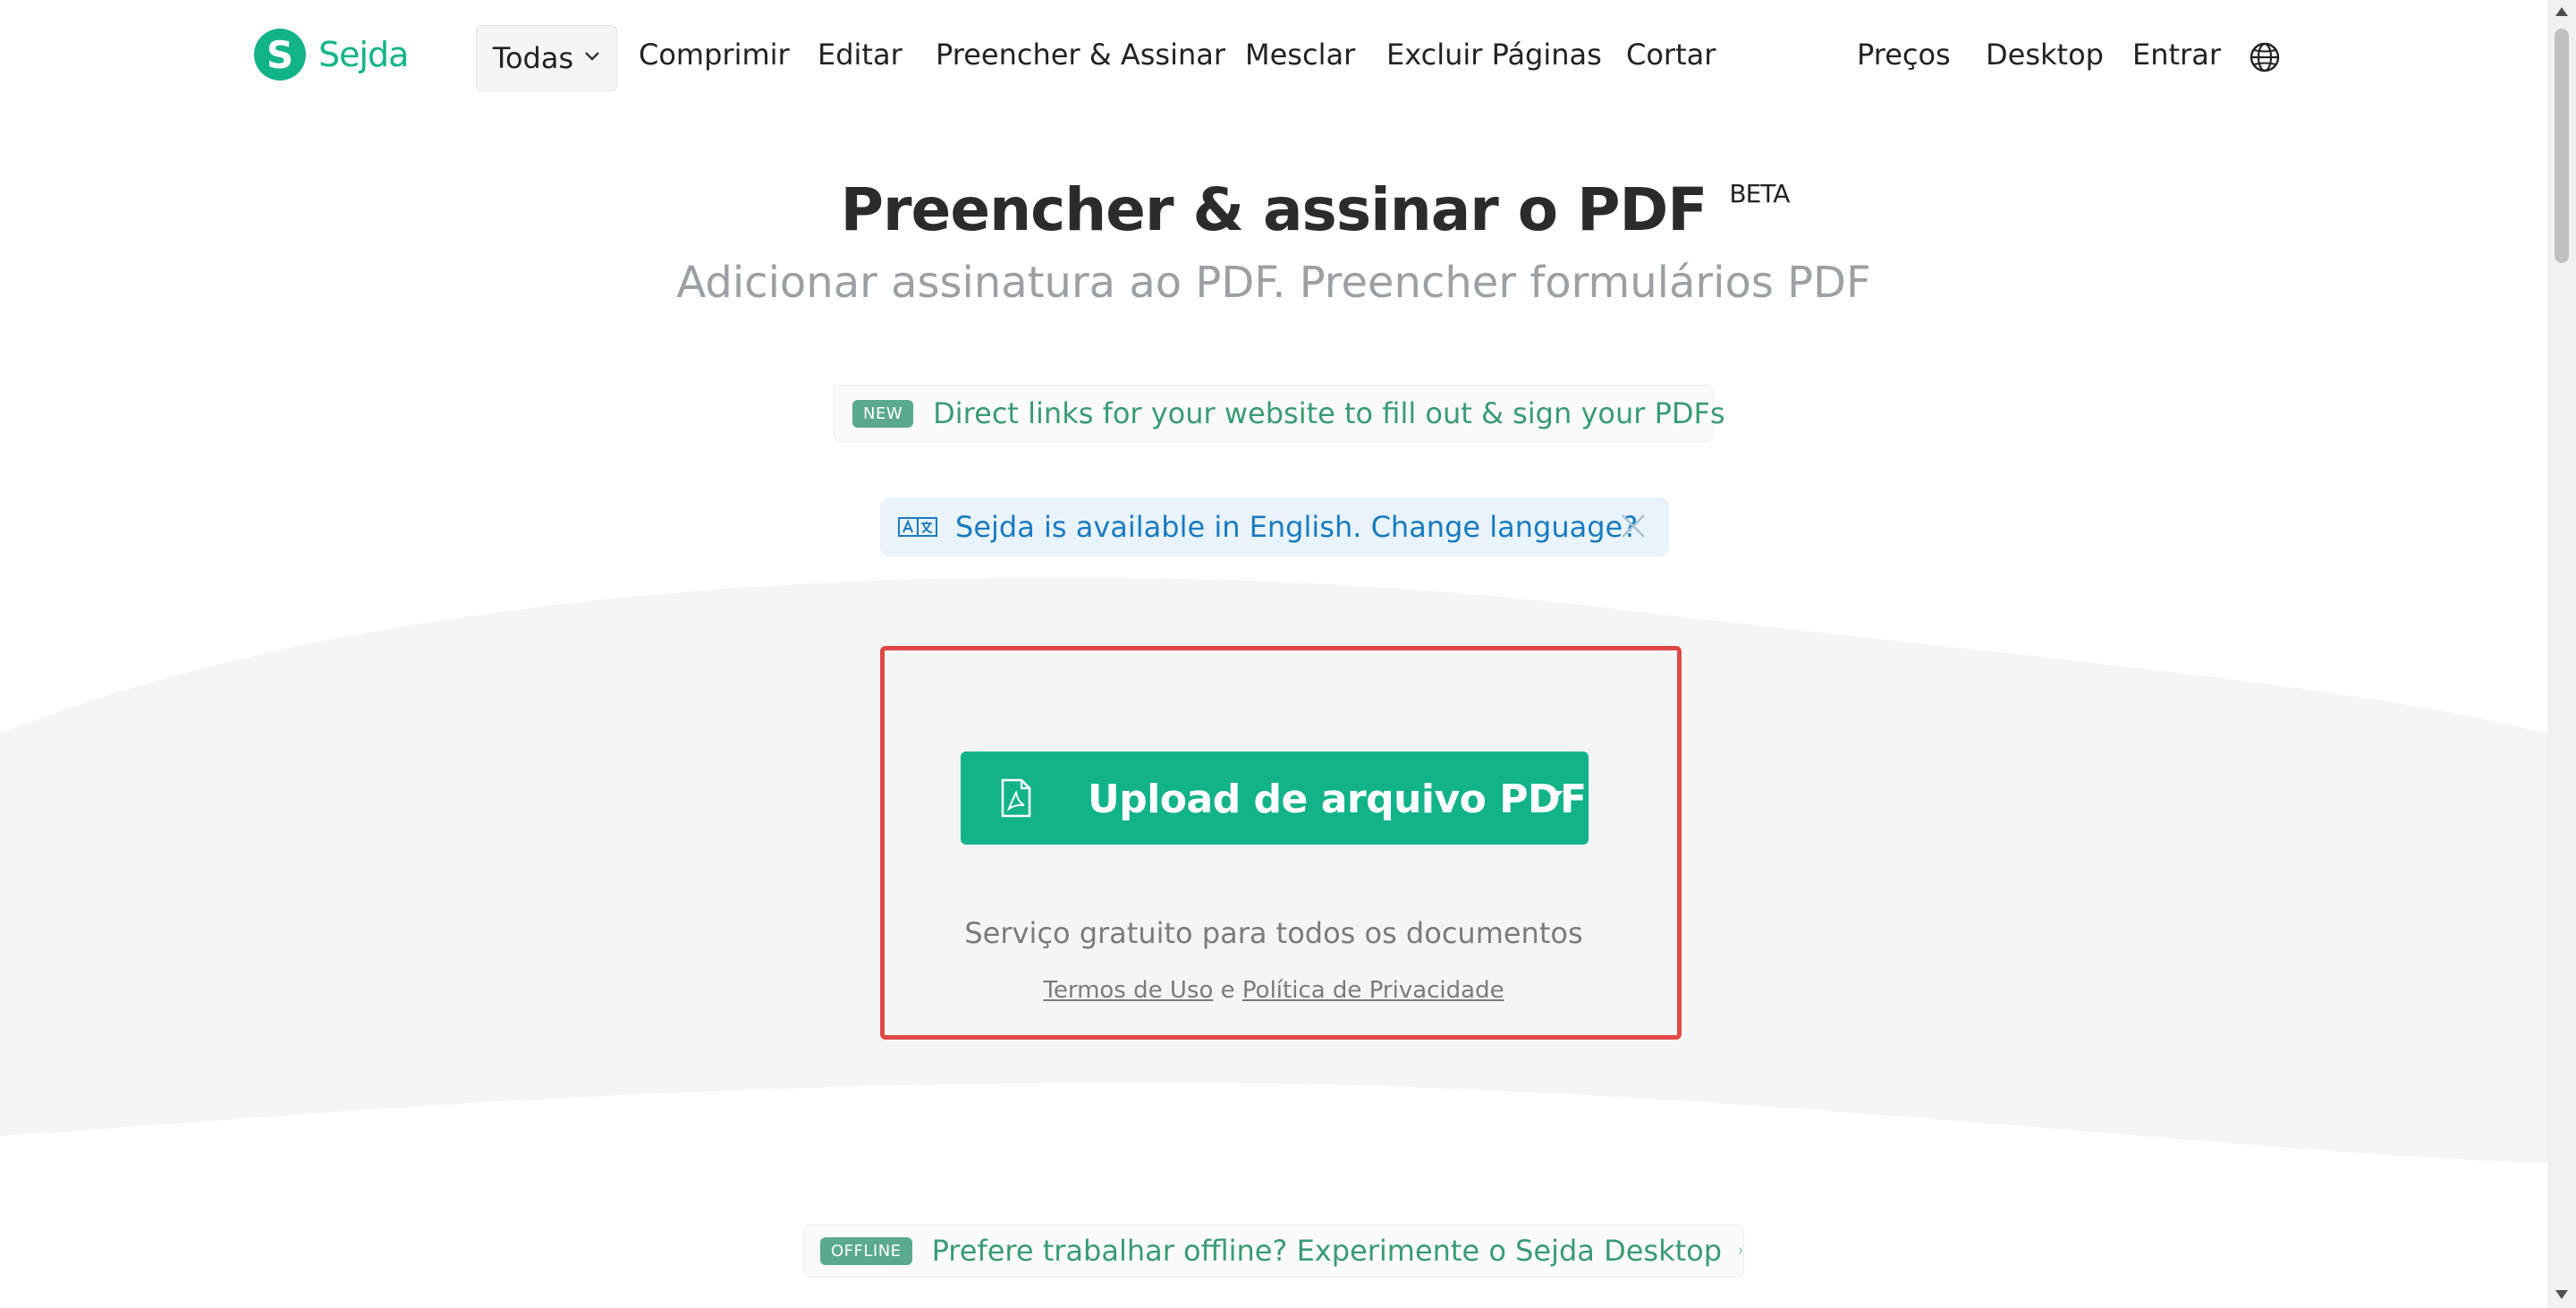  Describe the element at coordinates (2561, 654) in the screenshot. I see `page-scrollbar` at that location.